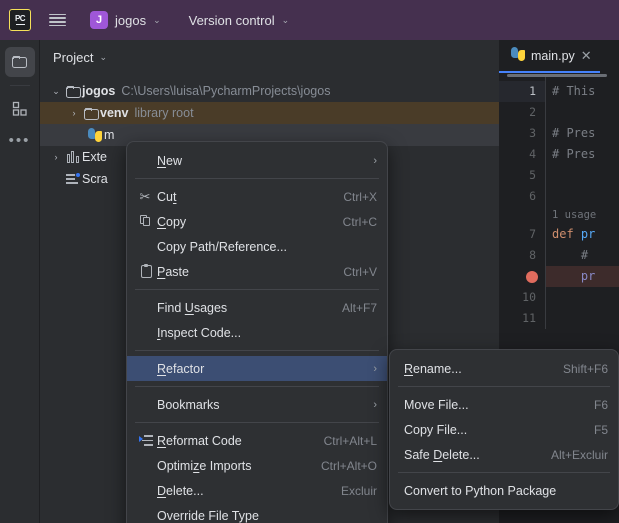  Describe the element at coordinates (504, 368) in the screenshot. I see `menu-item-rename: Rename... Shift+F6` at that location.